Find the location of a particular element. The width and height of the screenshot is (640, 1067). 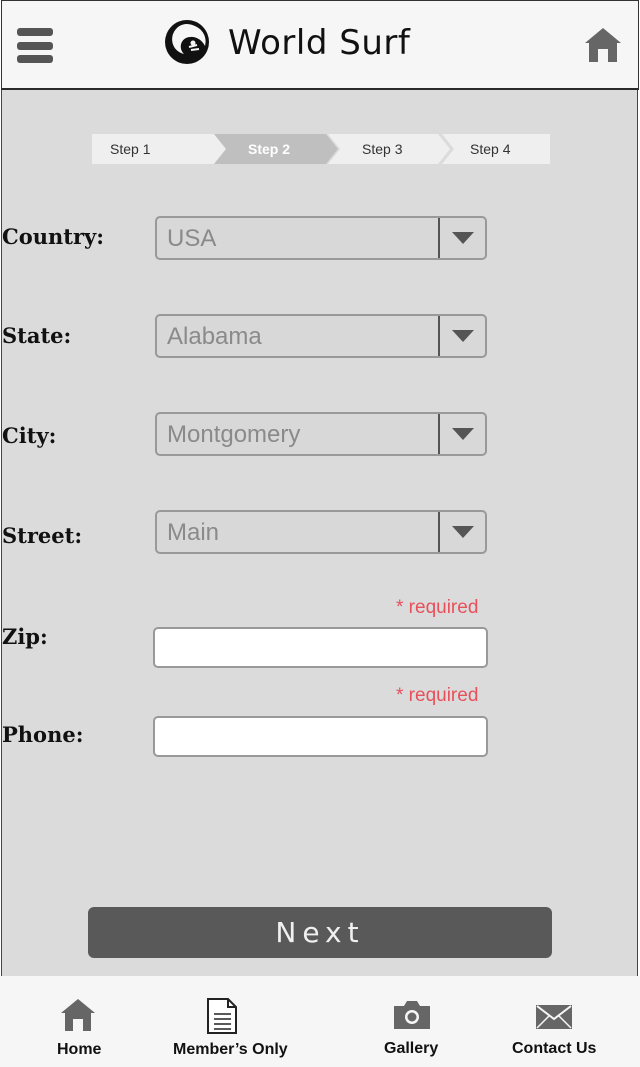

step-3: Step 3 is located at coordinates (389, 149).